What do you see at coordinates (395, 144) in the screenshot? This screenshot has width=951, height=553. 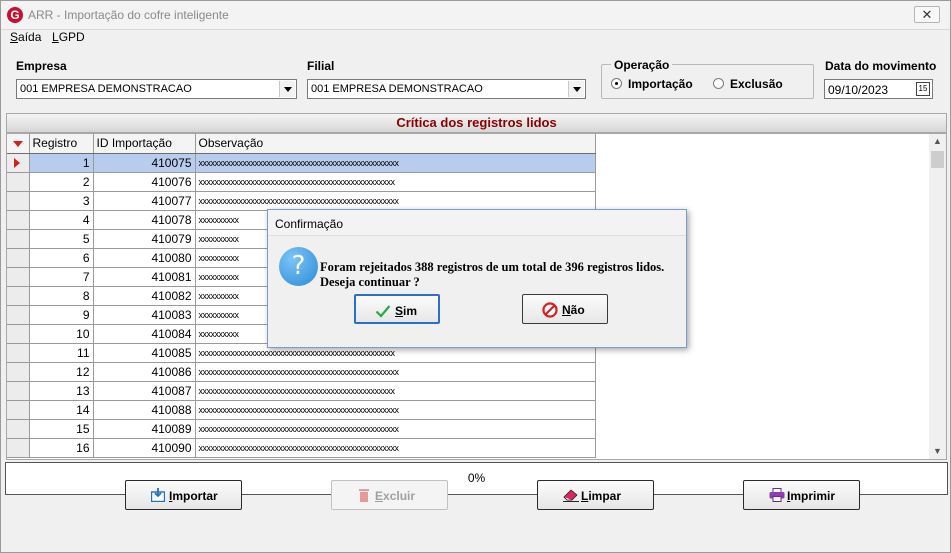 I see `col-observacao: Observação` at bounding box center [395, 144].